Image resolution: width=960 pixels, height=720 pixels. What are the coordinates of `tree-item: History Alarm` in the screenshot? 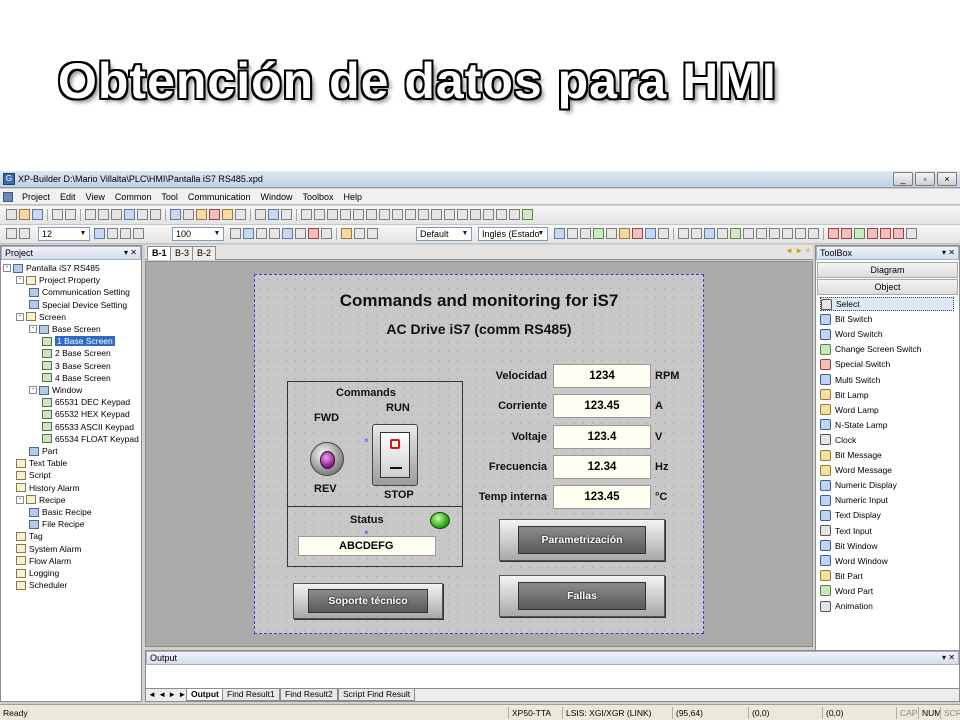 It's located at (48, 488).